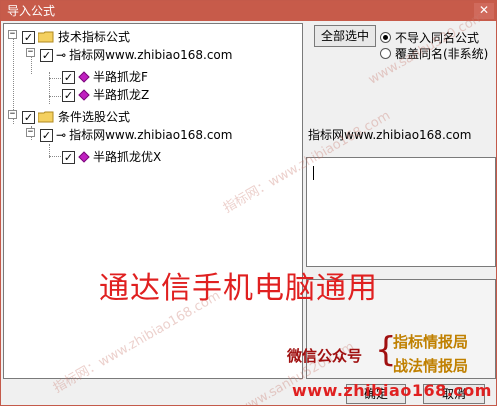 The width and height of the screenshot is (497, 406). What do you see at coordinates (437, 38) in the screenshot?
I see `radio-no-import-label: 不导入同名公式` at bounding box center [437, 38].